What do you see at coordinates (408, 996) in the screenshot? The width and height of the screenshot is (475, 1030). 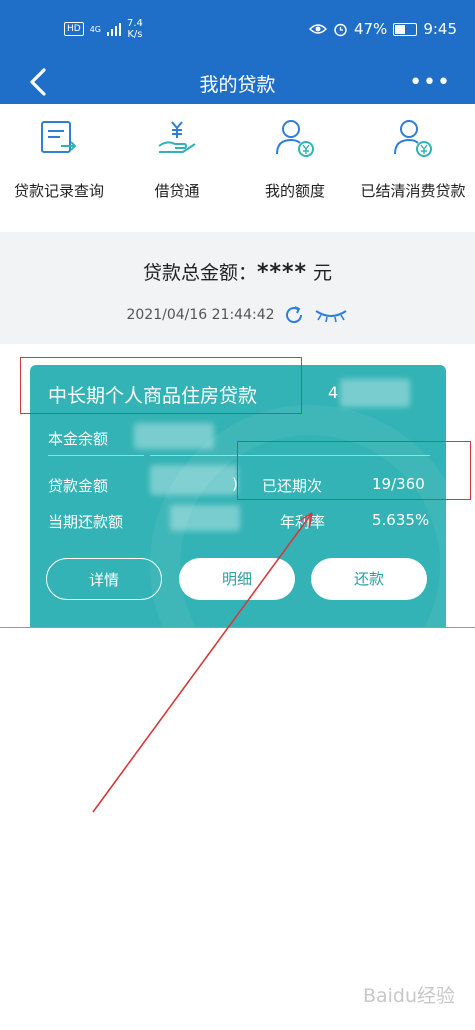 I see `watermark: Baidu经验` at bounding box center [408, 996].